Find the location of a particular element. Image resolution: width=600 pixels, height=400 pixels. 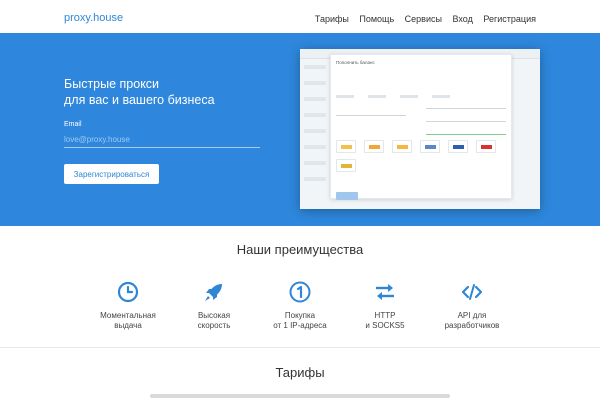

feature-api: API для разработчиков is located at coordinates (472, 305).